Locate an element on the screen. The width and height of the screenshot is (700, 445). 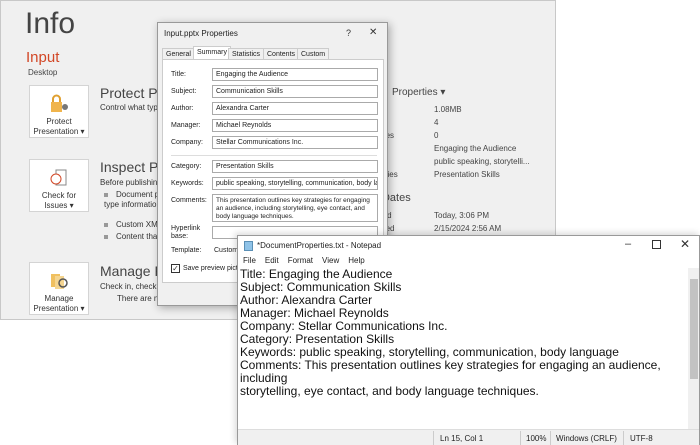
manage-documents-icon is located at coordinates (59, 281).